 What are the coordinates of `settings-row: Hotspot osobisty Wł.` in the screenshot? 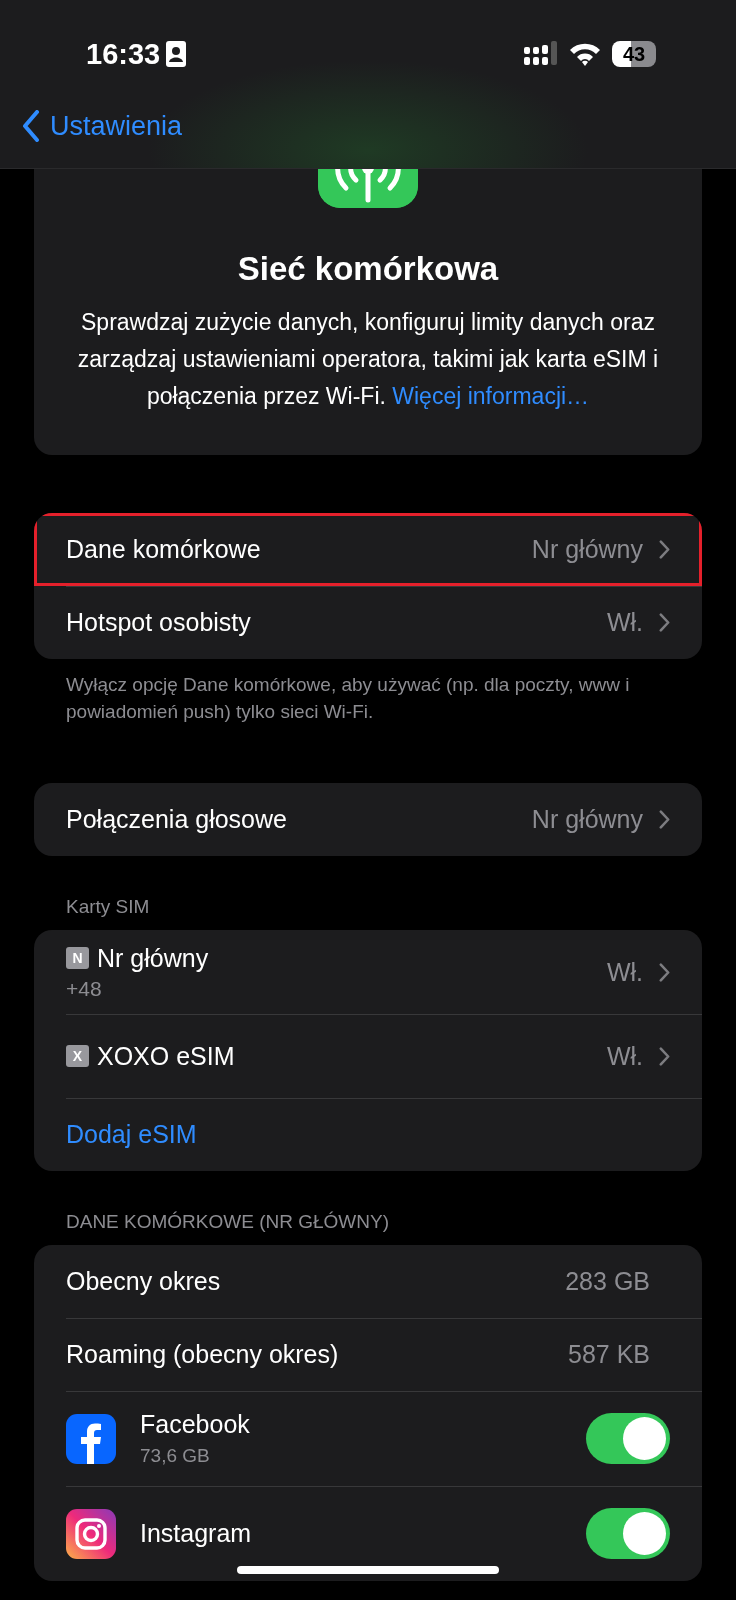 It's located at (368, 622).